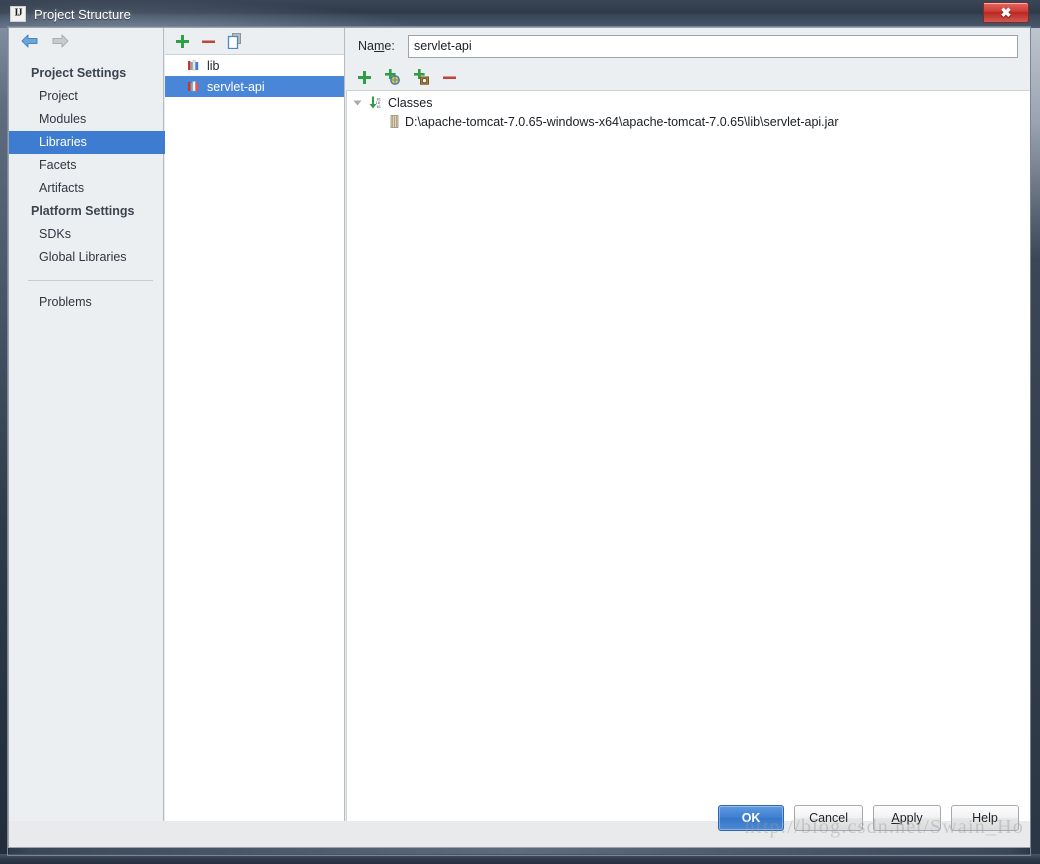 The width and height of the screenshot is (1040, 864). What do you see at coordinates (688, 77) in the screenshot?
I see `library-roots-toolbar` at bounding box center [688, 77].